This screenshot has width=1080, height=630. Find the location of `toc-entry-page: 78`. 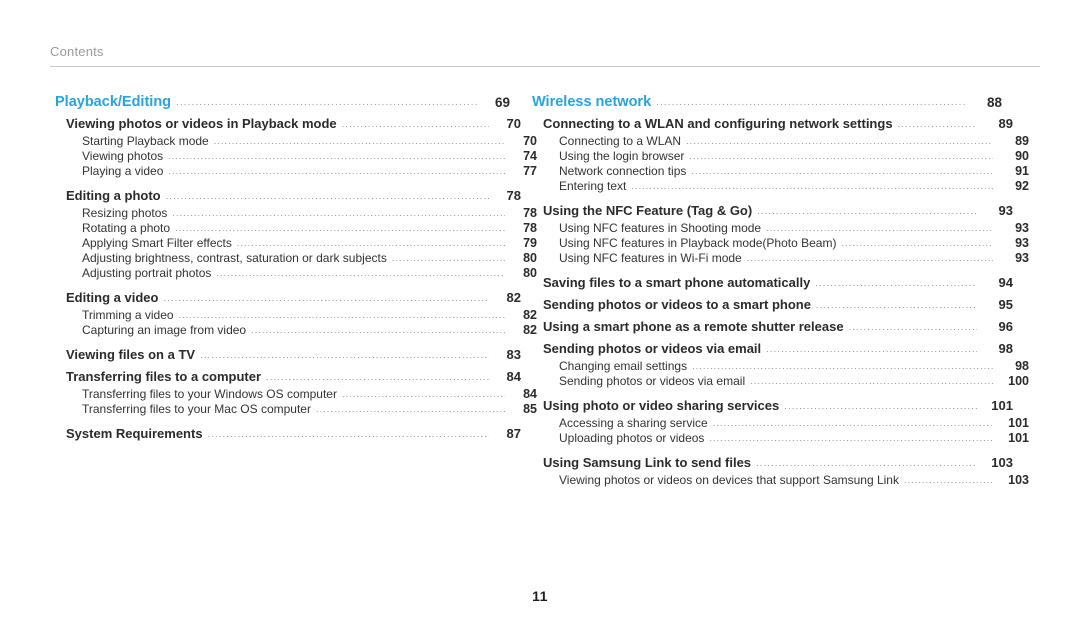

toc-entry-page: 78 is located at coordinates (513, 195).